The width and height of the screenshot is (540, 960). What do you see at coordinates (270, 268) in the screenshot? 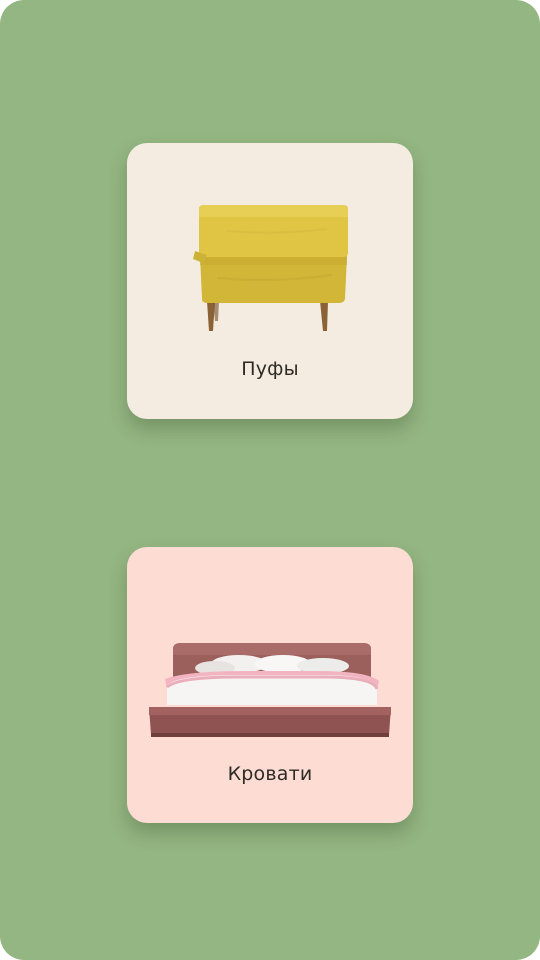
I see `ottoman-image` at bounding box center [270, 268].